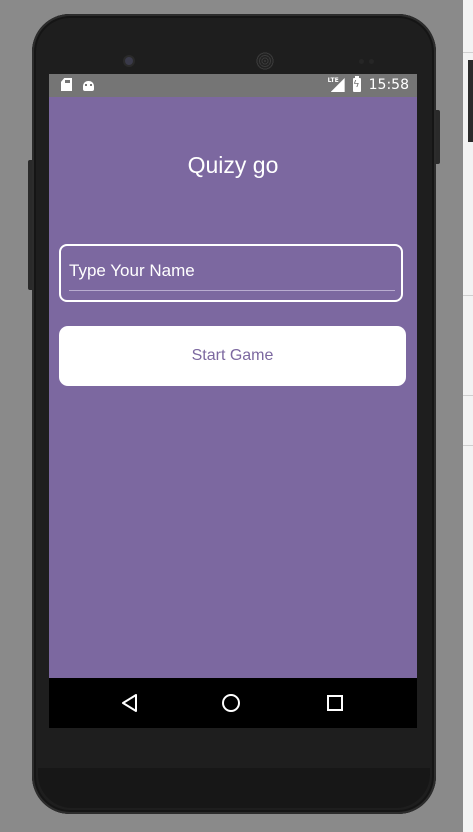 This screenshot has height=832, width=473. I want to click on name-input, so click(232, 271).